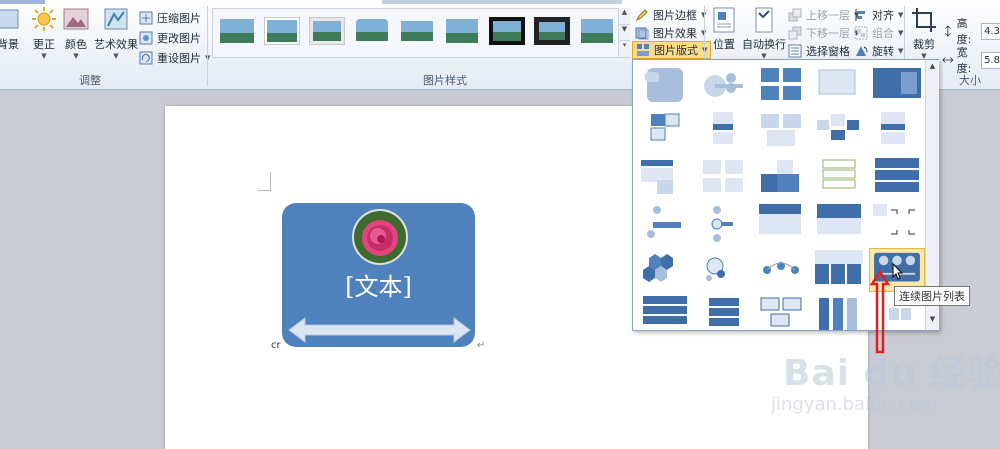  What do you see at coordinates (276, 345) in the screenshot?
I see `cr-mark: cr` at bounding box center [276, 345].